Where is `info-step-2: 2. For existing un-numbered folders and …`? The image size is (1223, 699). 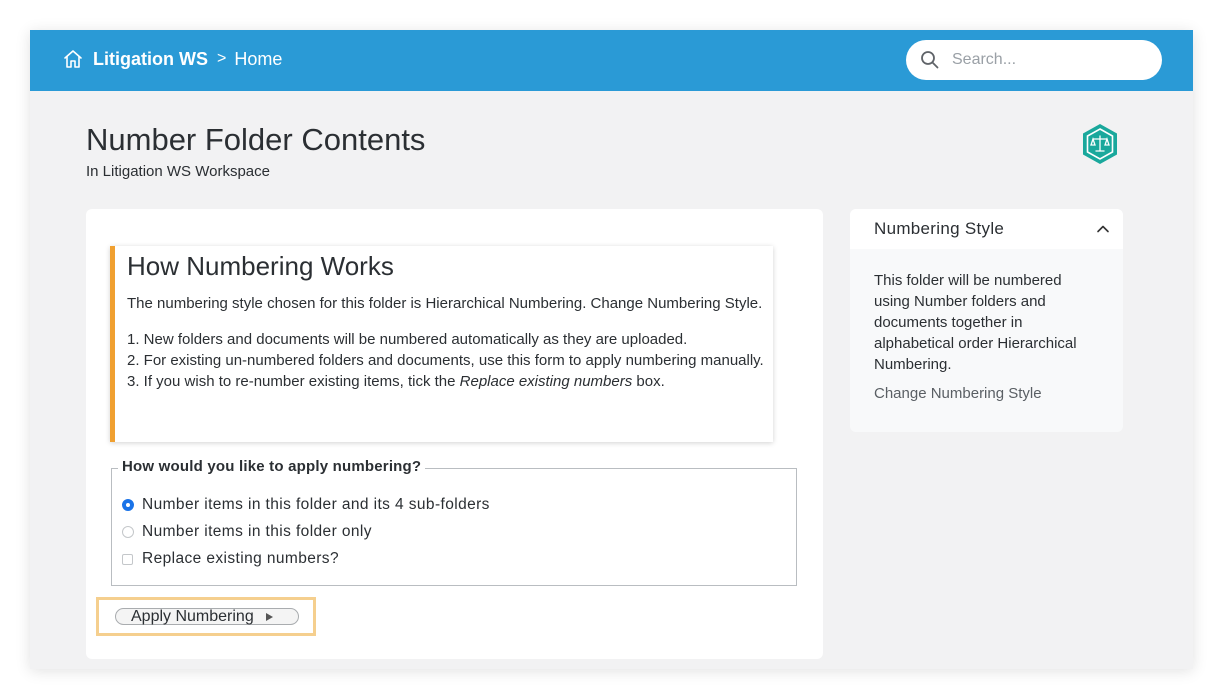 info-step-2: 2. For existing un-numbered folders and … is located at coordinates (445, 360).